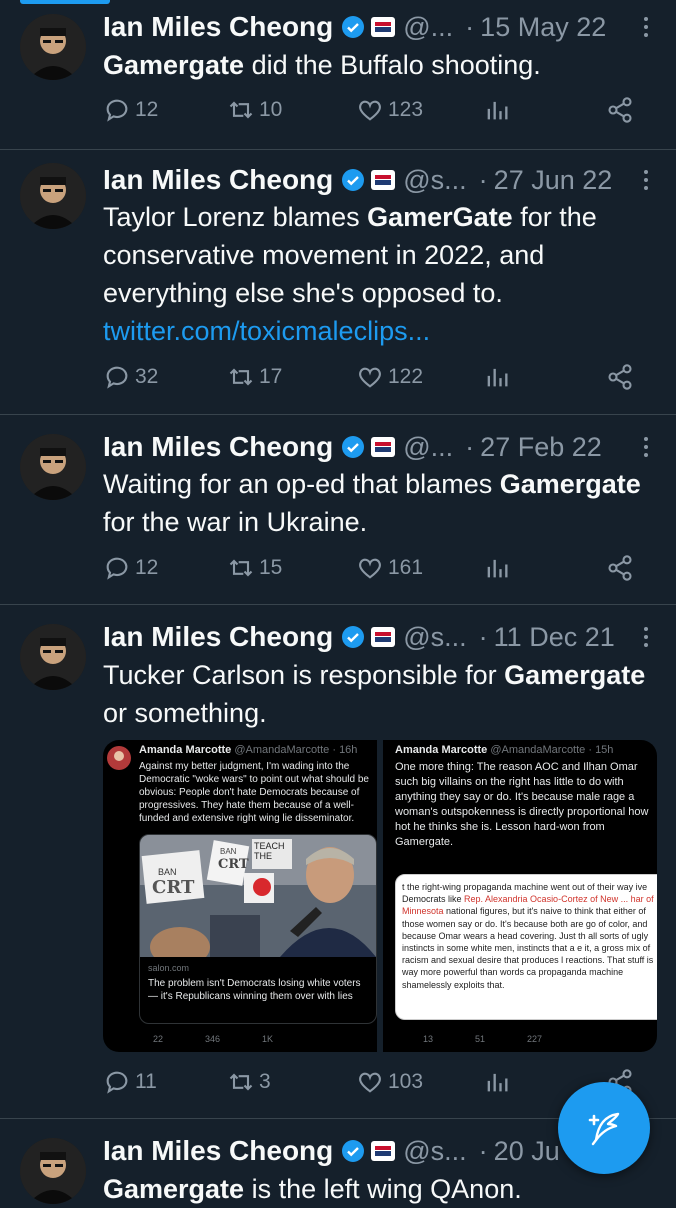  Describe the element at coordinates (254, 377) in the screenshot. I see `retweet-button: 17` at that location.